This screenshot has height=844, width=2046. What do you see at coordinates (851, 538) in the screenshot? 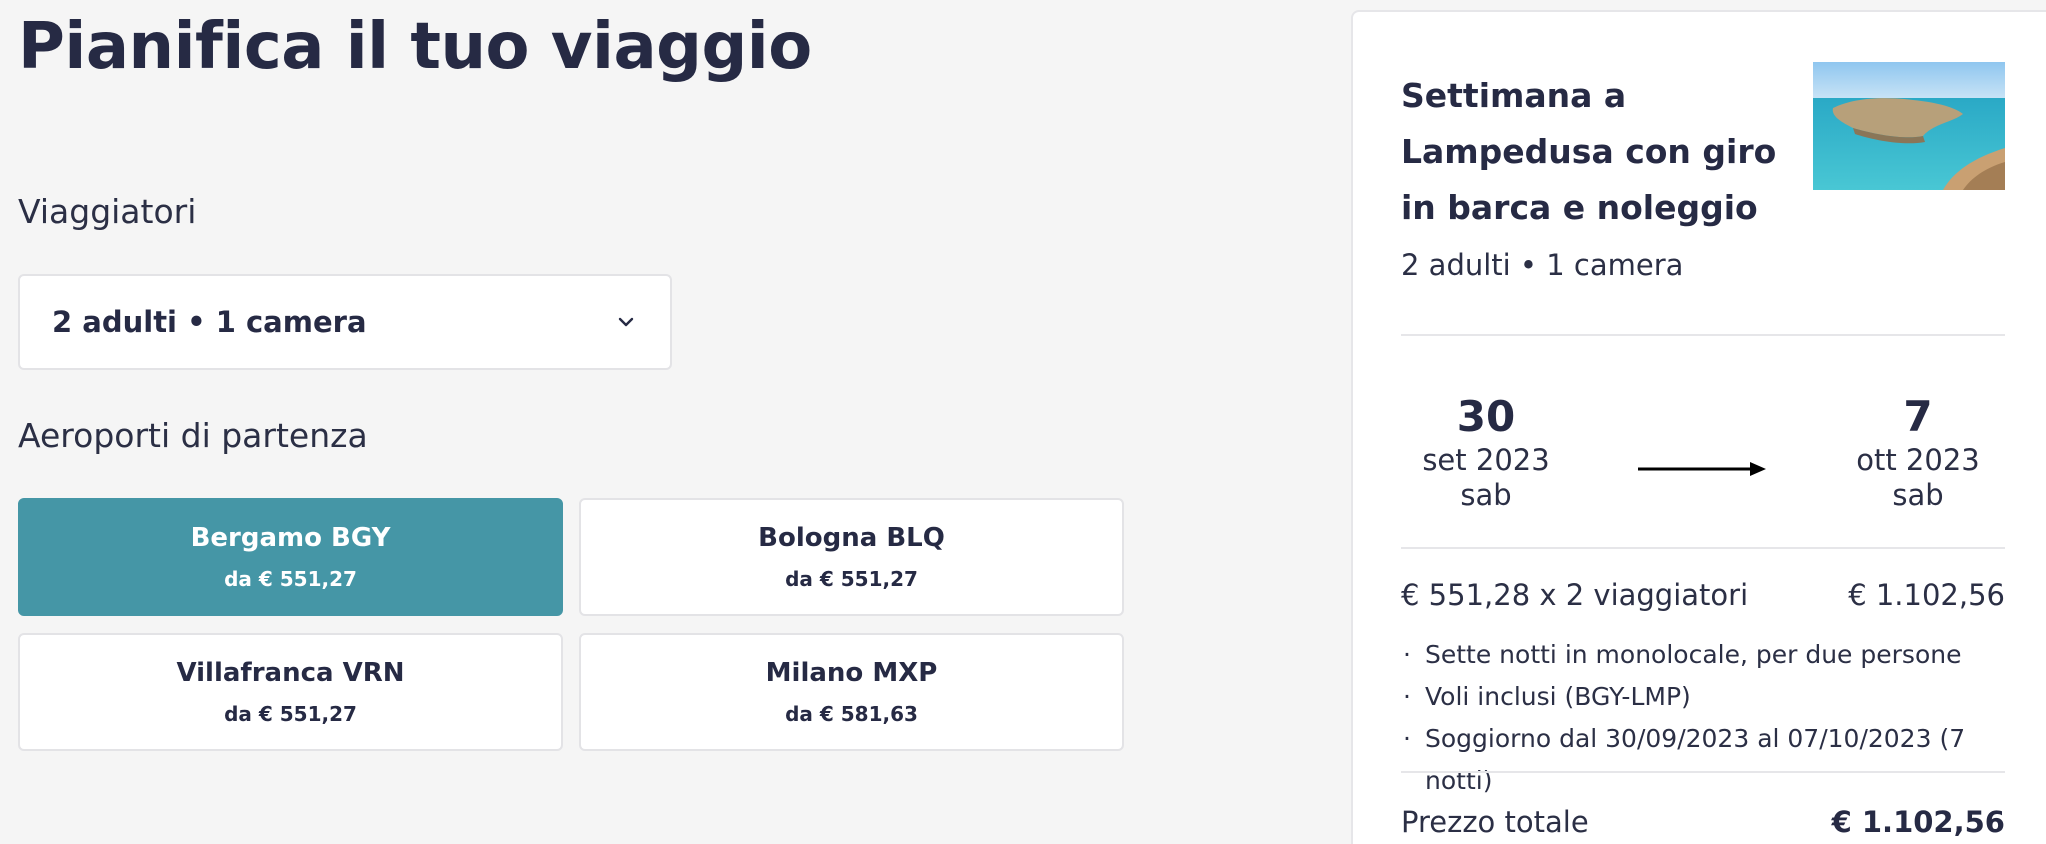
I see `airport-name: Bologna BLQ` at bounding box center [851, 538].